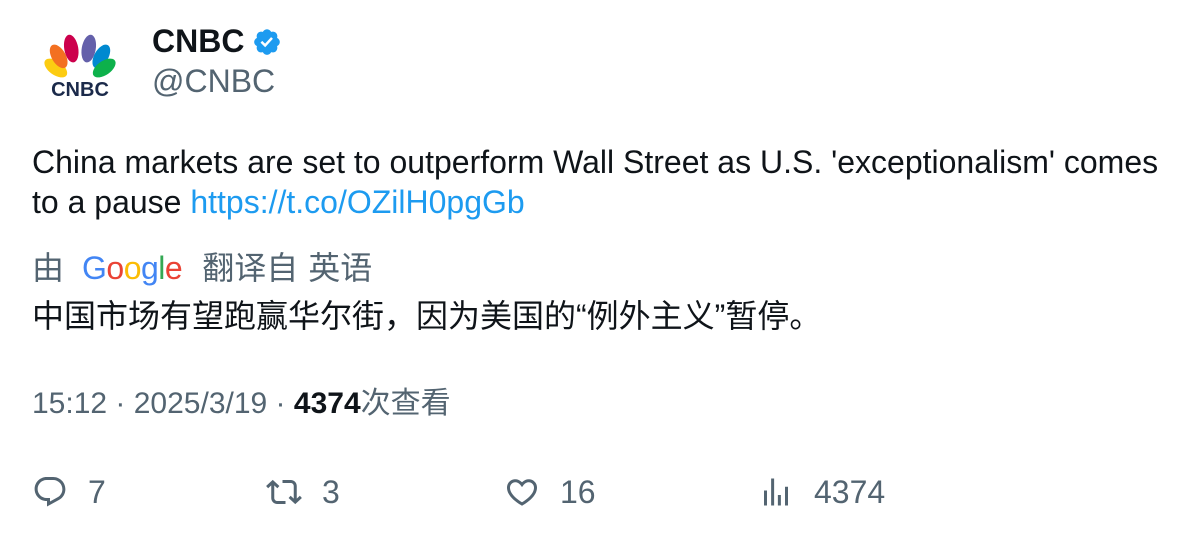 This screenshot has width=1196, height=538. What do you see at coordinates (427, 316) in the screenshot?
I see `translated-text: 中国市场有望跑赢华尔街，因为美国的“例外主义”暂停。` at bounding box center [427, 316].